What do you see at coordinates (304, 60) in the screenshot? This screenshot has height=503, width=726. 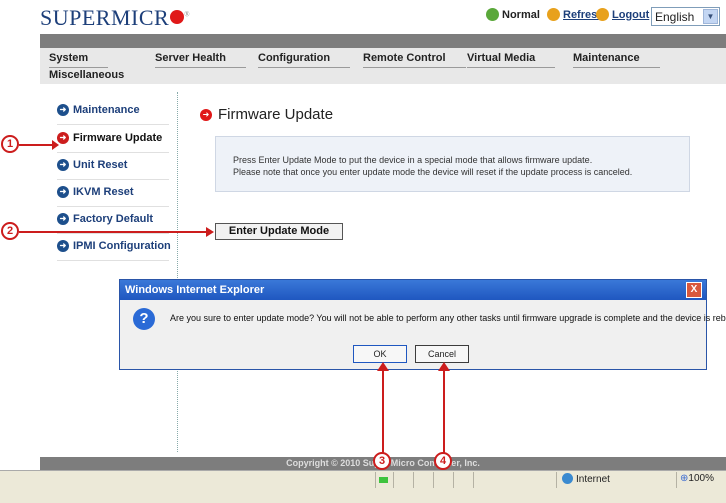 I see `menu-configuration: Configuration` at bounding box center [304, 60].